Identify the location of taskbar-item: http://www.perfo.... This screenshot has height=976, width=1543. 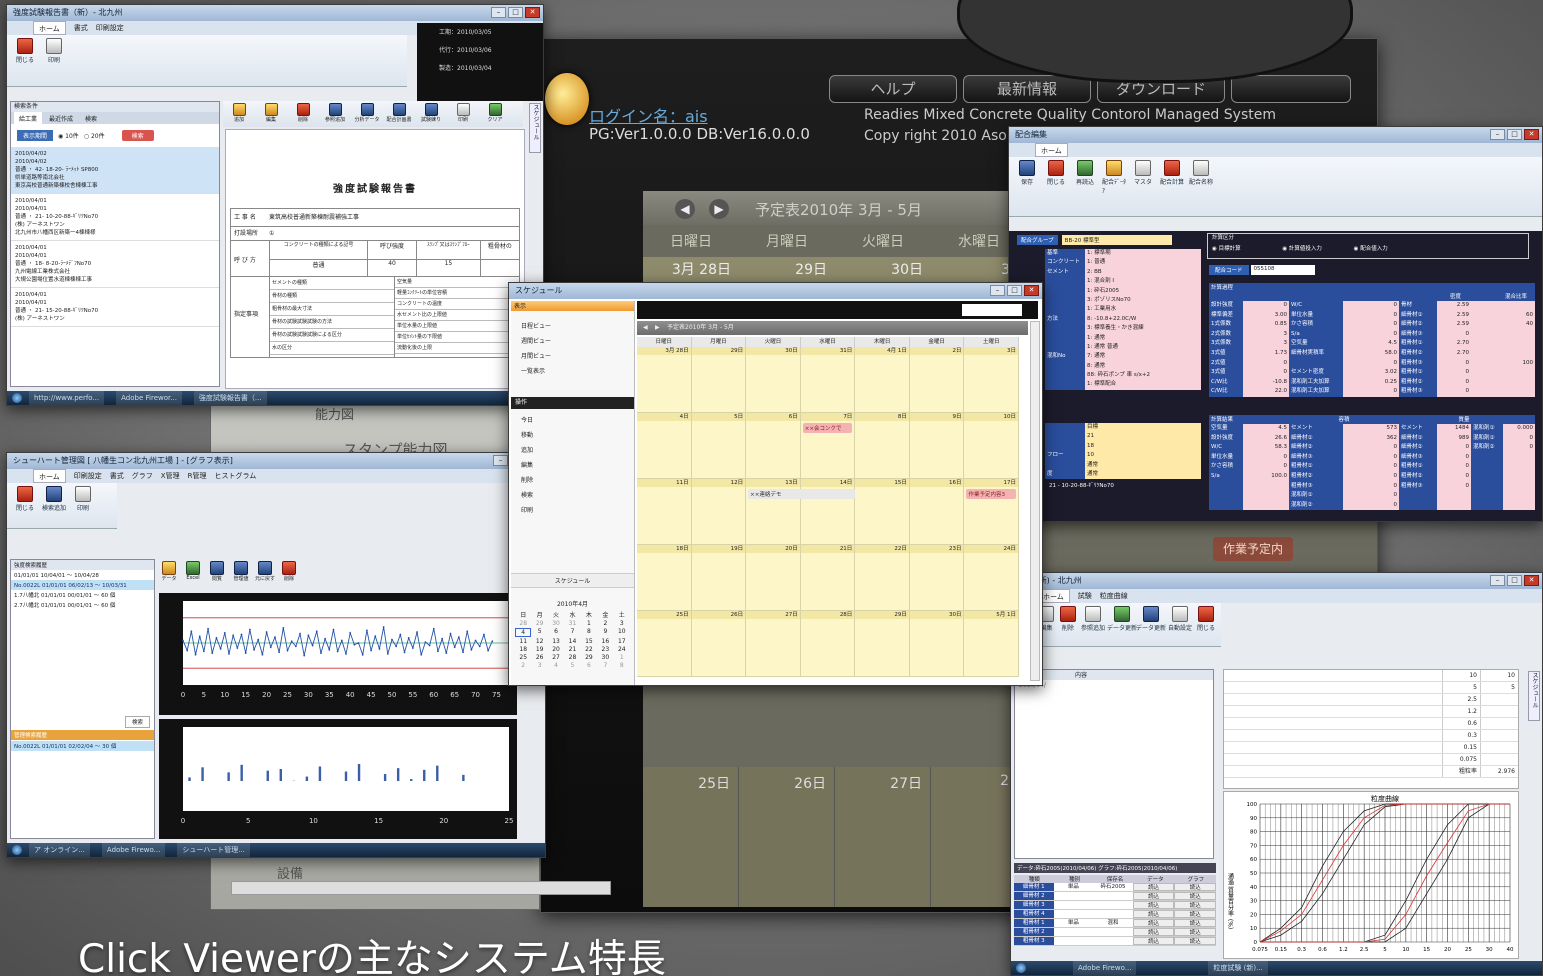
(67, 398).